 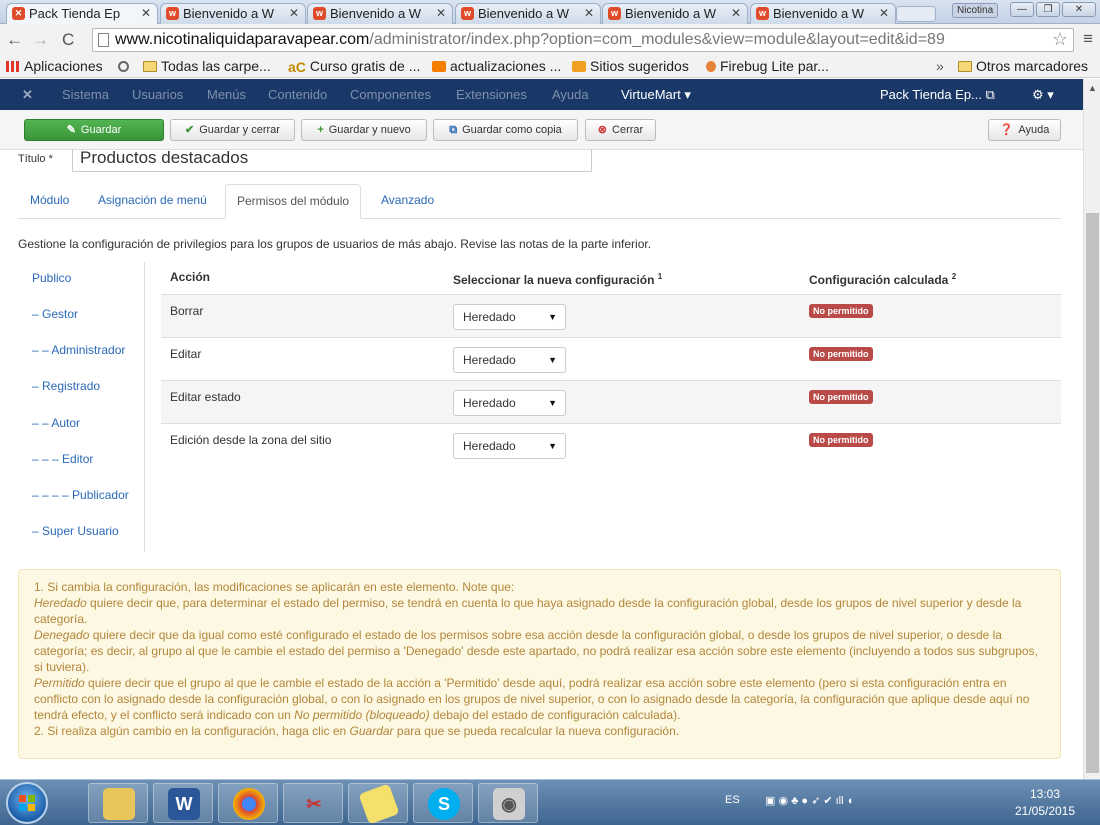 I want to click on taskbar-skype: S, so click(x=443, y=803).